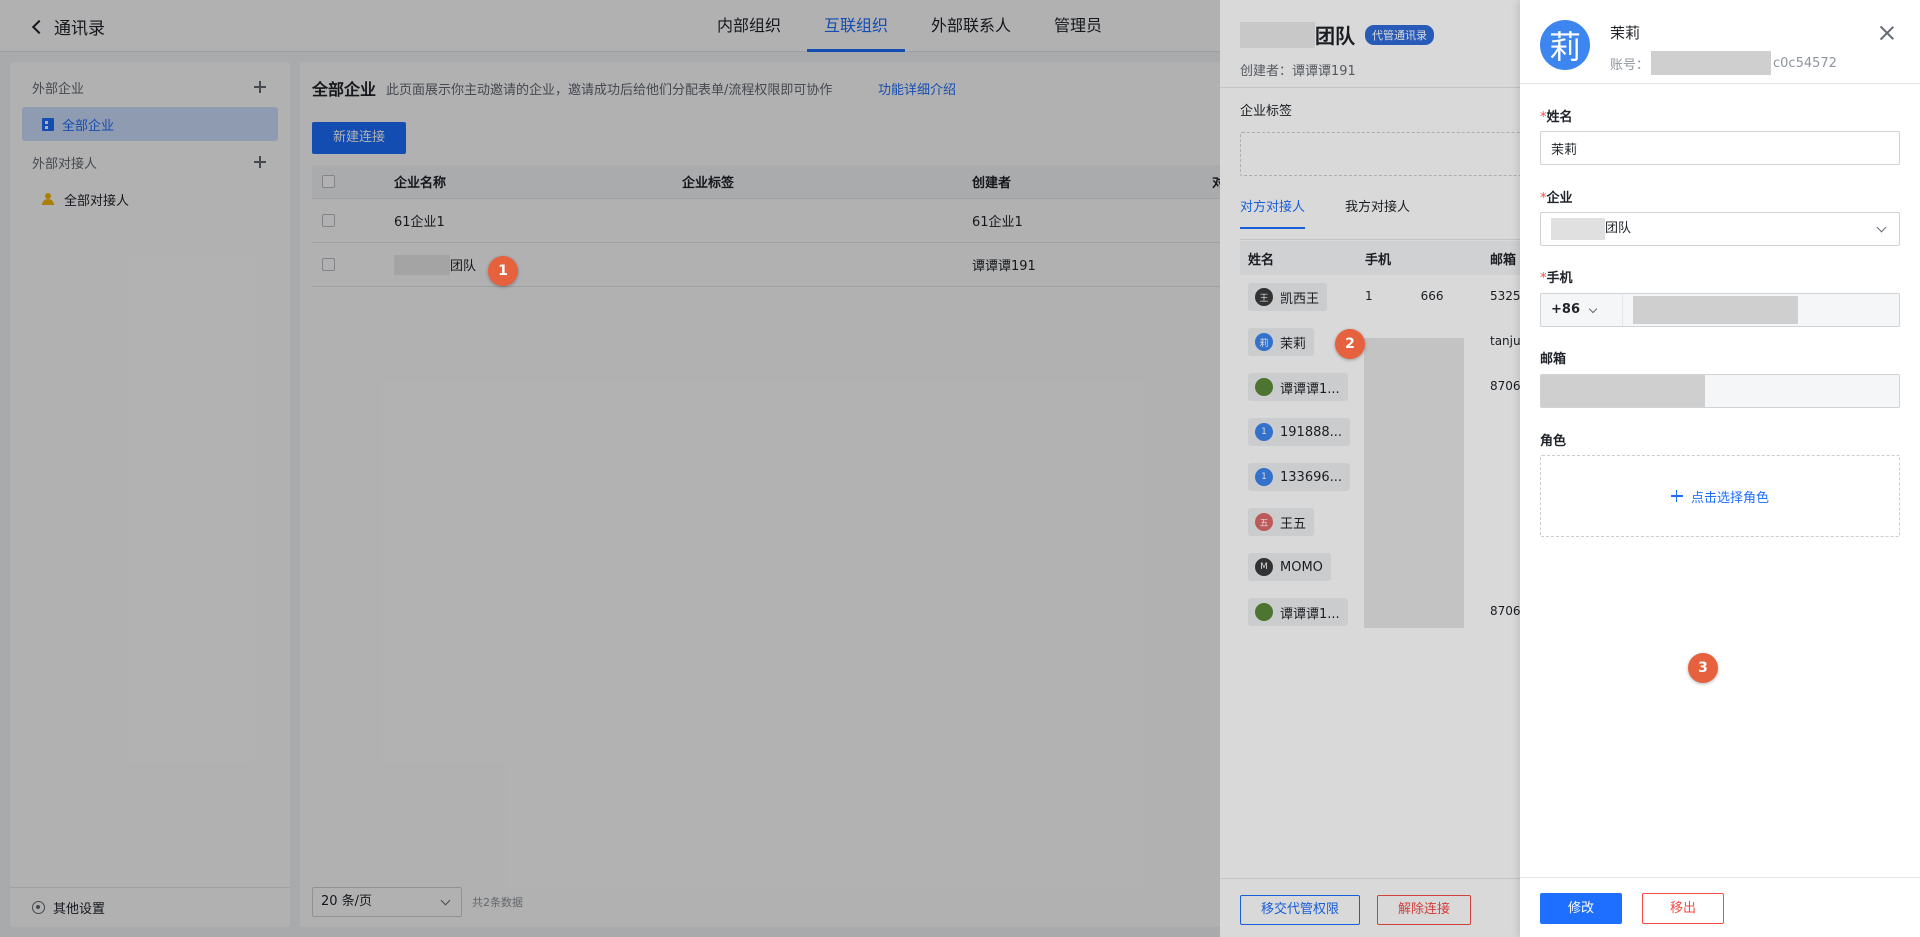 The image size is (1920, 937). What do you see at coordinates (1676, 496) in the screenshot?
I see `plus-icon` at bounding box center [1676, 496].